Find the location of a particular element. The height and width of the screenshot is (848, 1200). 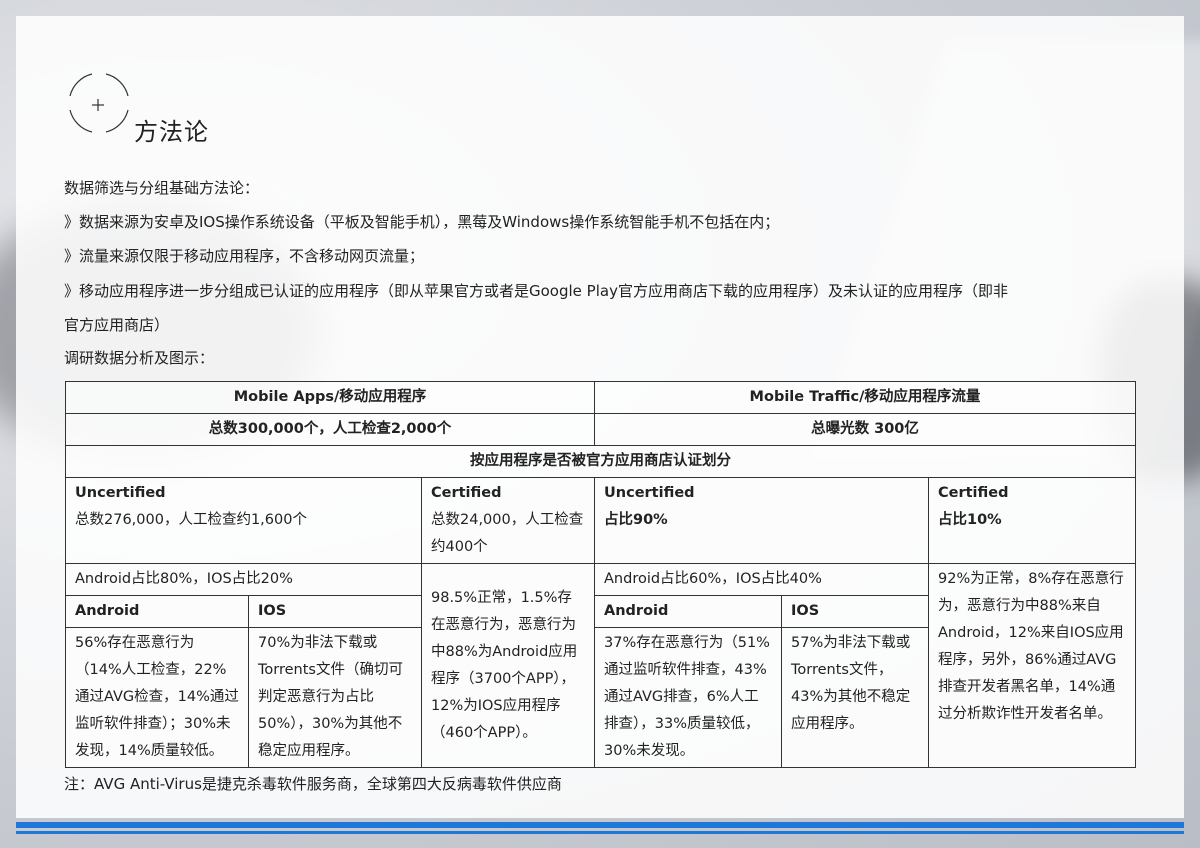

traffic-ios-text: 57%为非法下载或Torrents文件，43%为其他不稳定应用程序。 is located at coordinates (855, 697).